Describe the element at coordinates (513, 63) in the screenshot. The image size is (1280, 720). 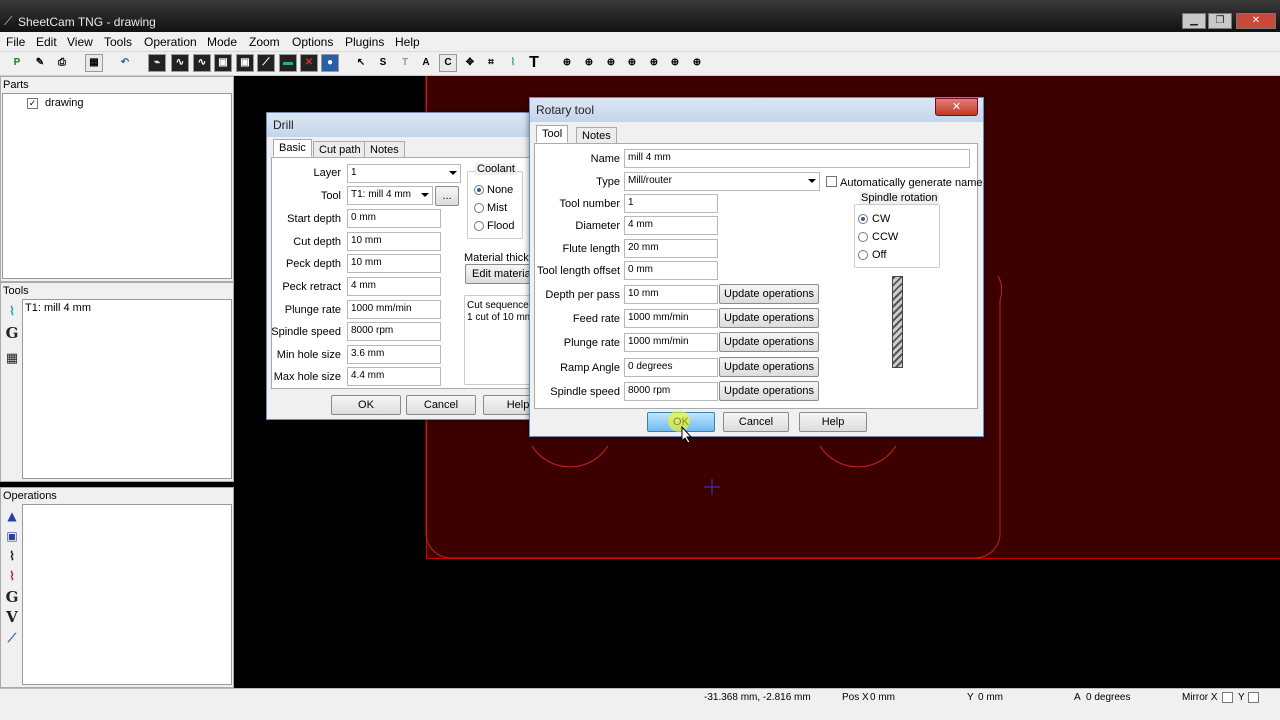
I see `tool-icon: ⌇` at that location.